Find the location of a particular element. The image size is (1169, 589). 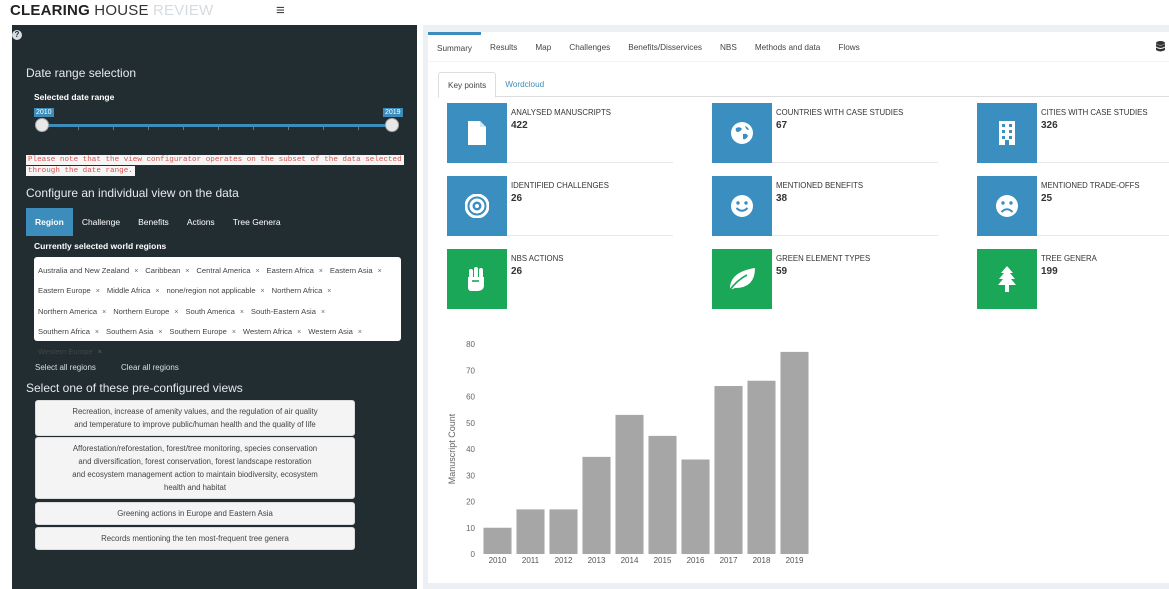

region-chip-label: Northern Africa is located at coordinates (297, 291).